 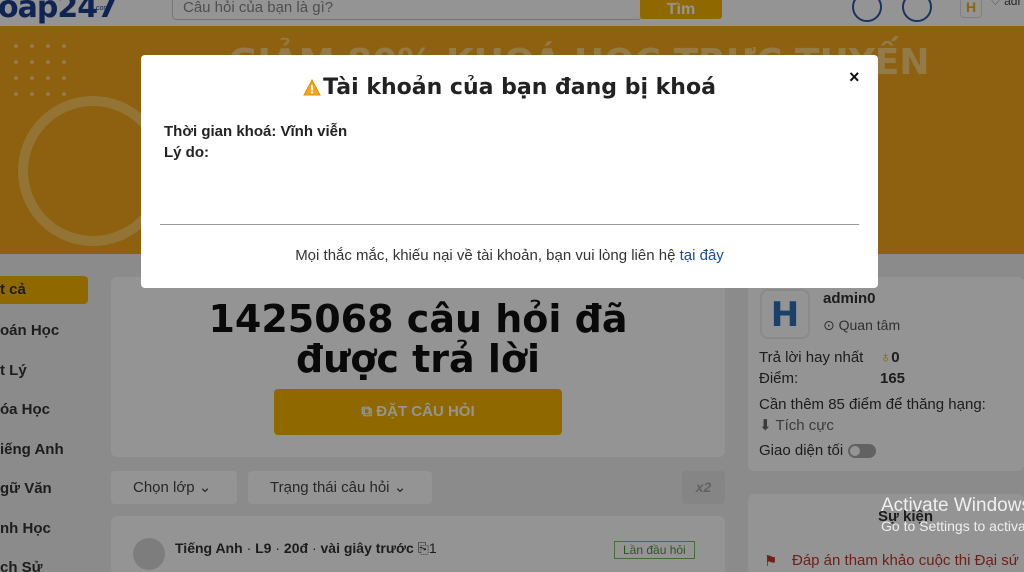 I want to click on lock-reason: Lý do:, so click(x=186, y=152).